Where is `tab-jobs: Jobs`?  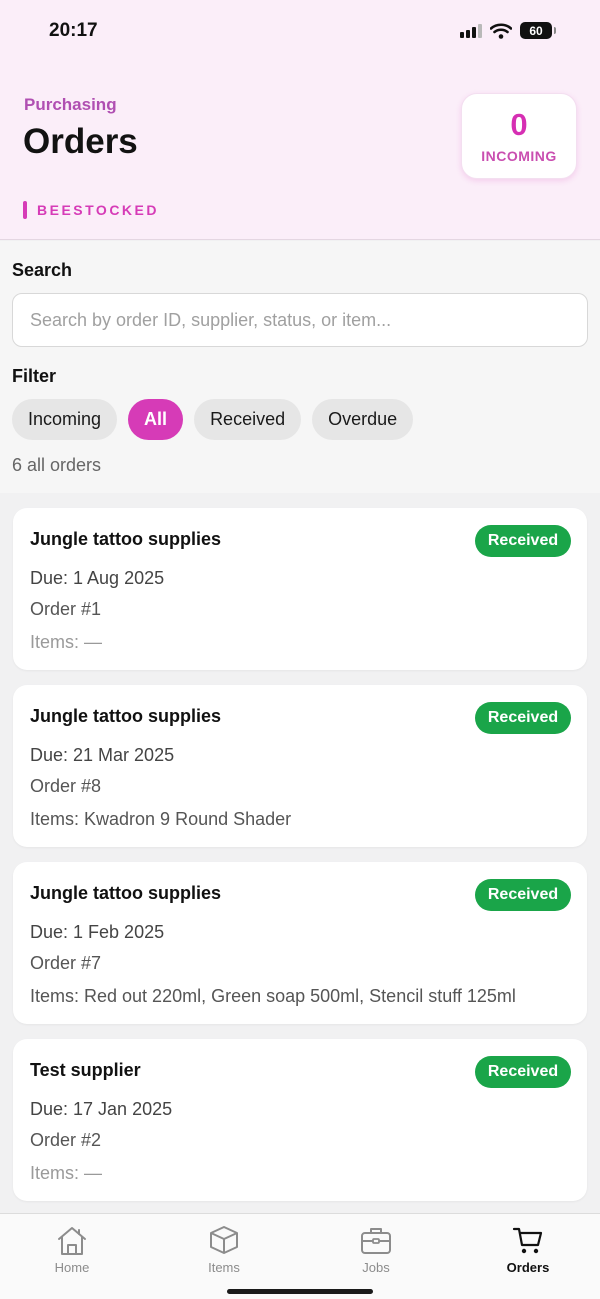
tab-jobs: Jobs is located at coordinates (376, 1249).